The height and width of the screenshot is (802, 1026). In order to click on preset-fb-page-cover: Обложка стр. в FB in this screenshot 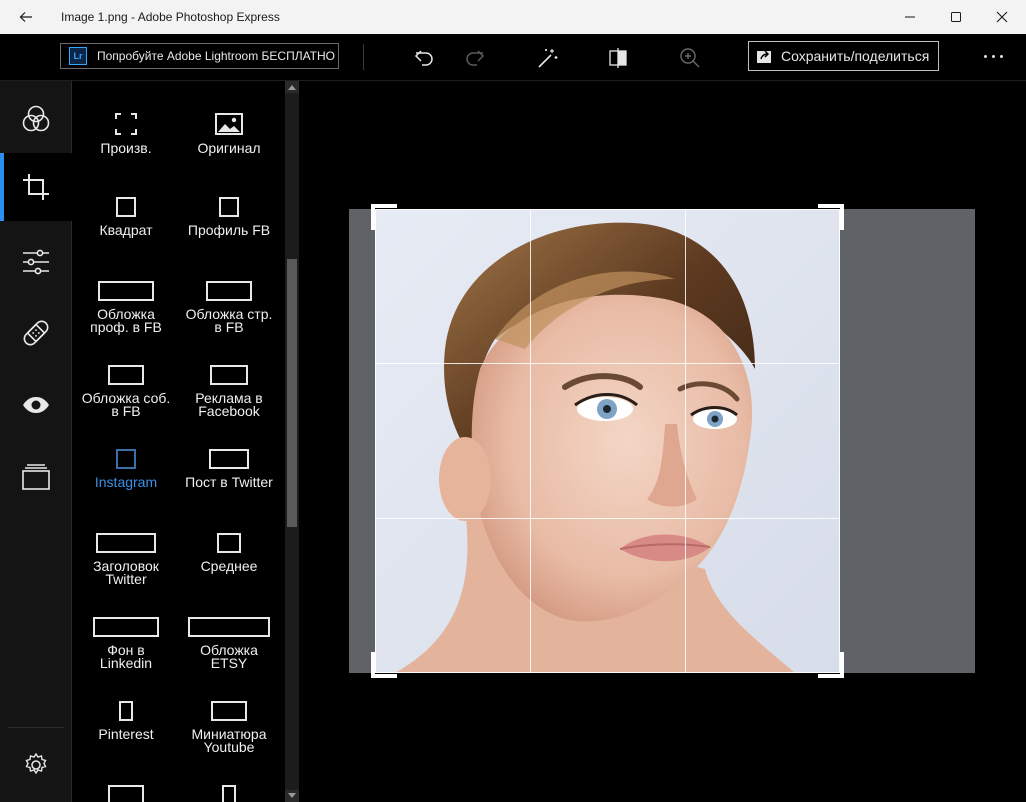, I will do `click(229, 307)`.